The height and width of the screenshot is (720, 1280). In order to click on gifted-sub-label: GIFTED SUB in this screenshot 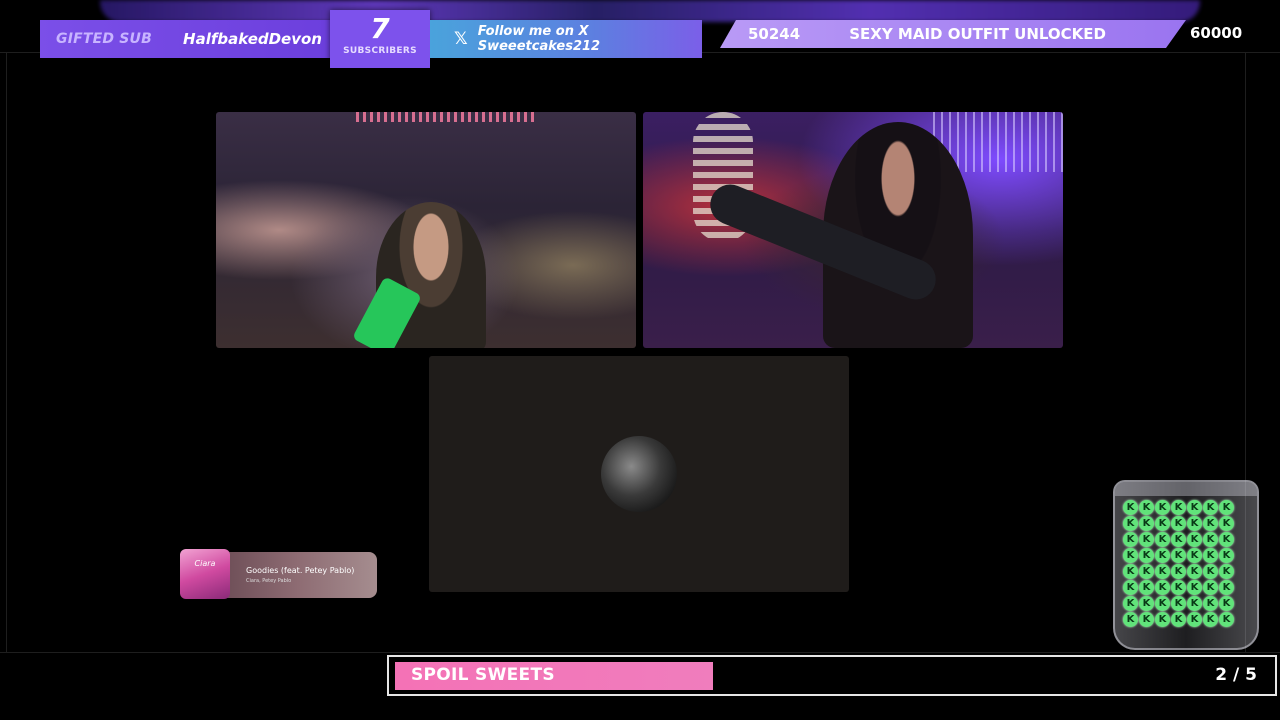, I will do `click(104, 39)`.